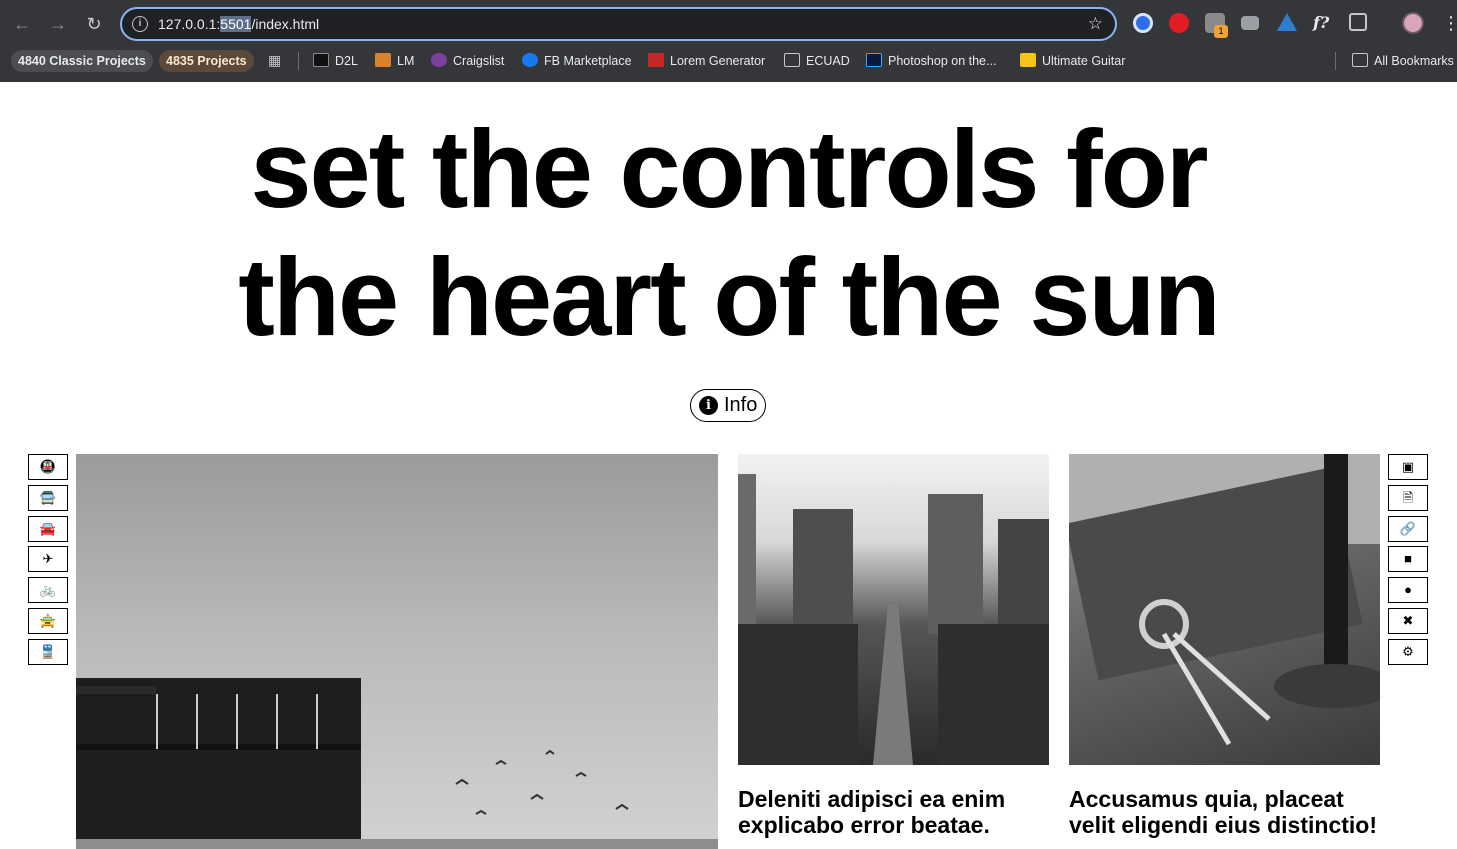 This screenshot has height=849, width=1457. Describe the element at coordinates (22, 24) in the screenshot. I see `back-arrow-icon: ←` at that location.